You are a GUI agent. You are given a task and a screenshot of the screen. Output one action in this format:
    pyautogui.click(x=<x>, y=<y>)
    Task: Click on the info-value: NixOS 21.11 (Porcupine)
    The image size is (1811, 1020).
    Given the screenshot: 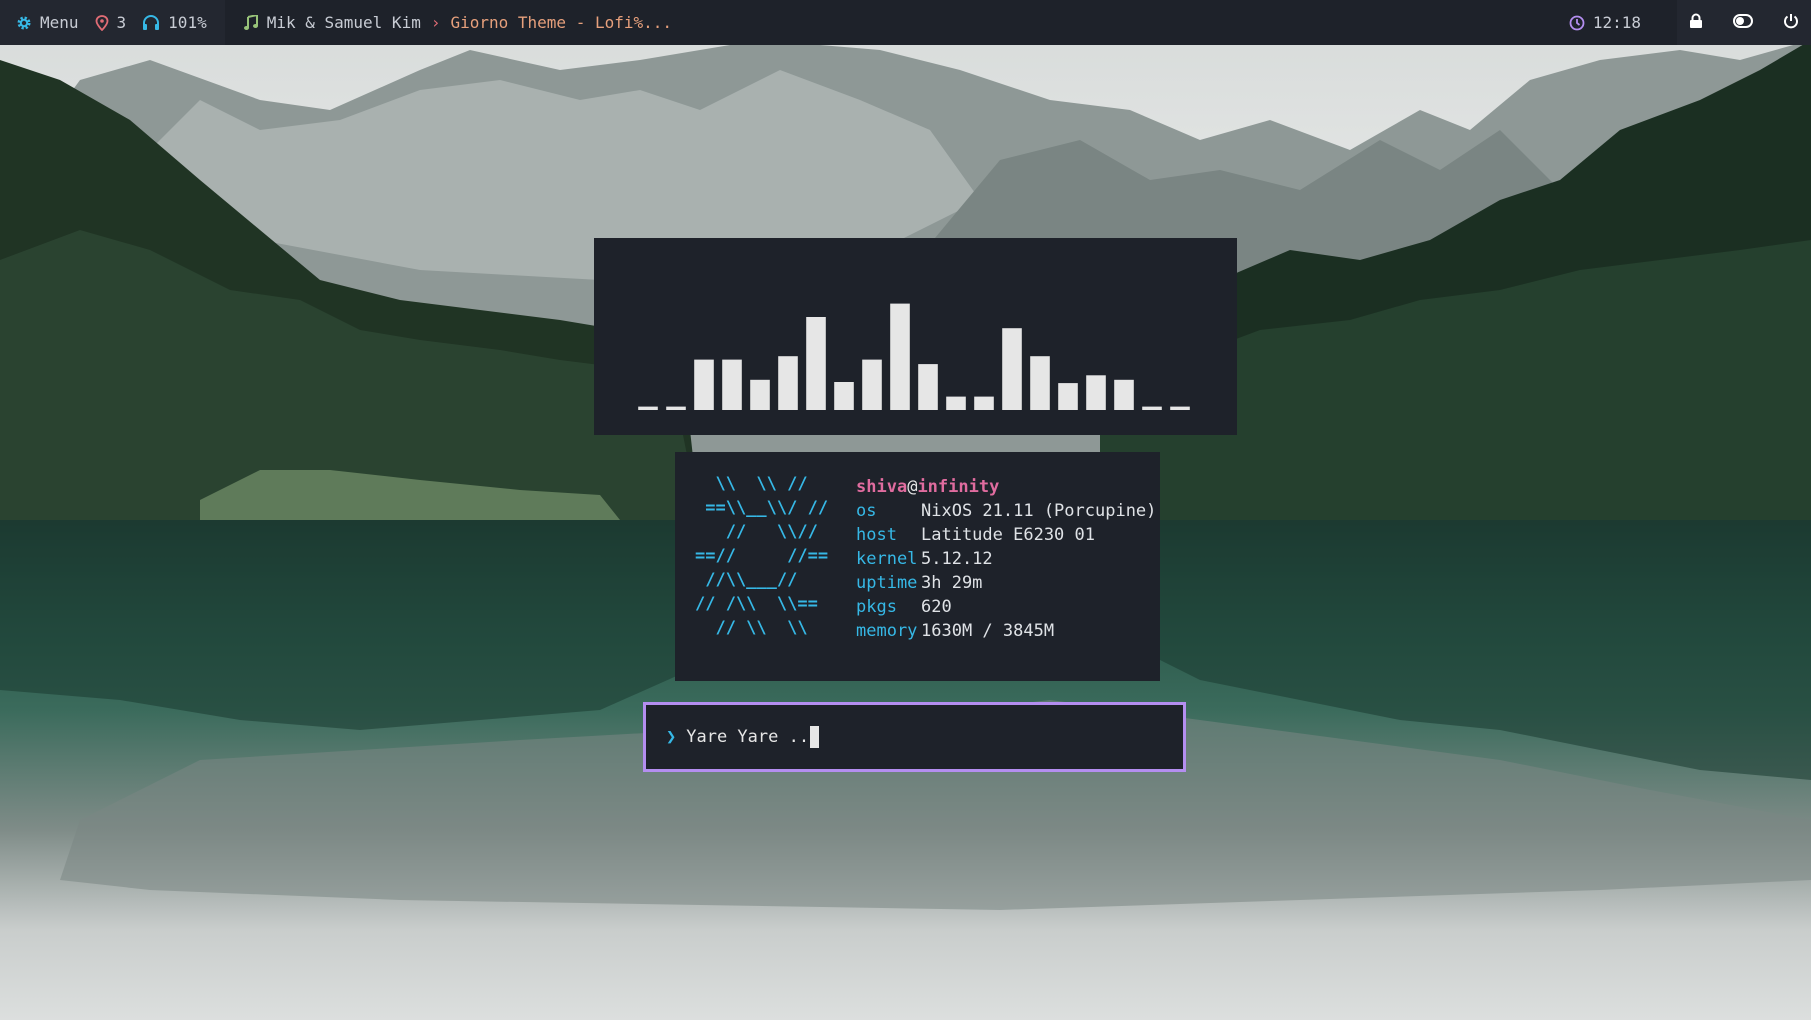 What is the action you would take?
    pyautogui.click(x=1039, y=511)
    